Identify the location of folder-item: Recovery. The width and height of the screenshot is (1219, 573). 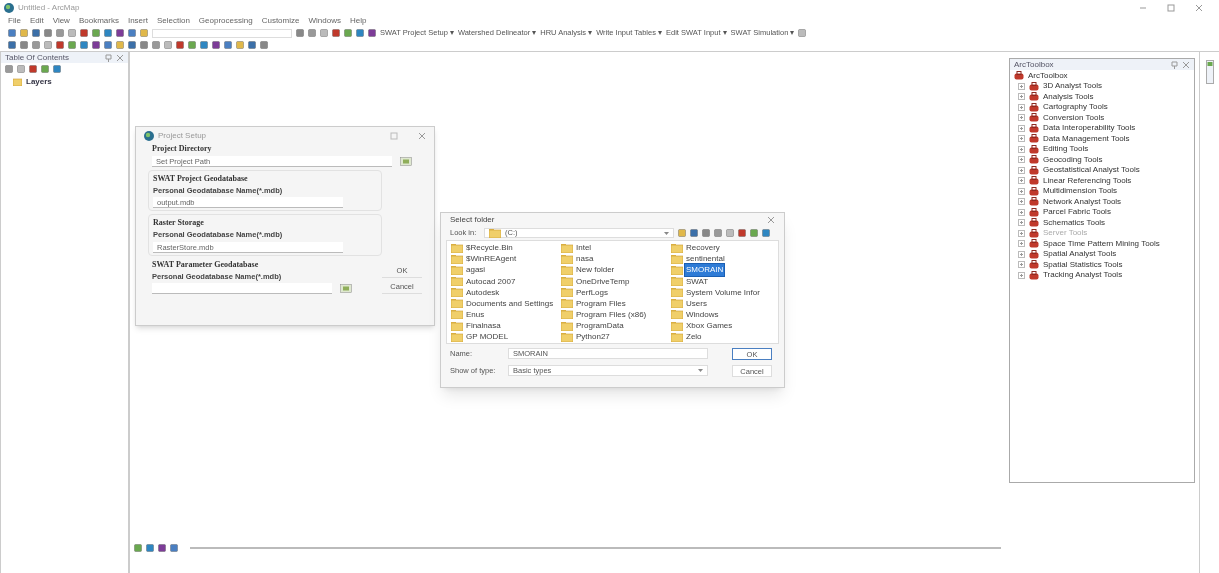
(703, 248).